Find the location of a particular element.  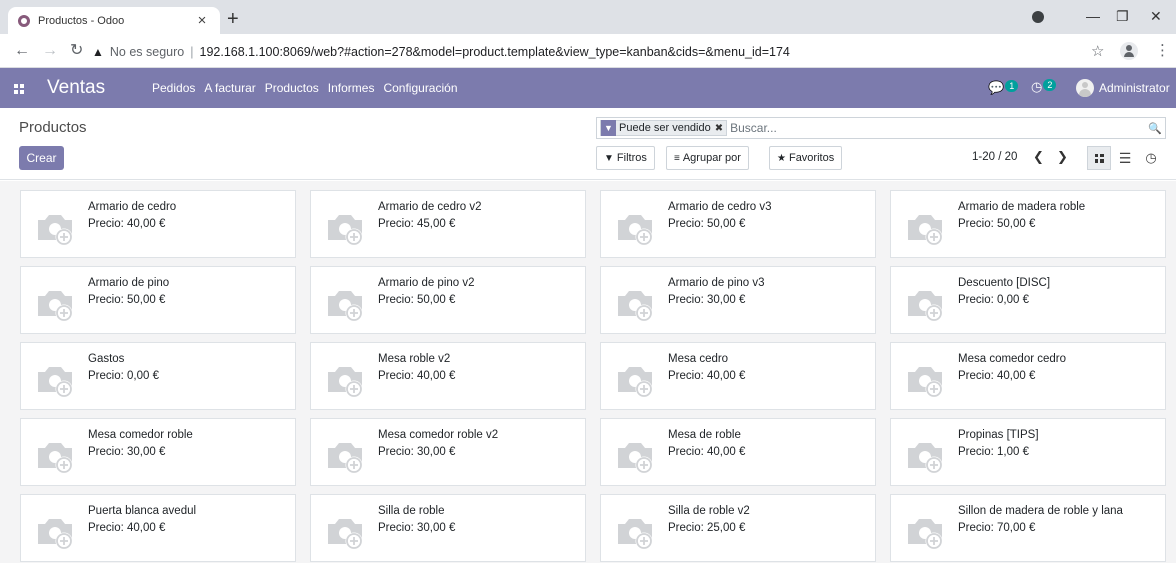

product-card: Puerta blanca avedul Precio: 40,00 € is located at coordinates (158, 528).